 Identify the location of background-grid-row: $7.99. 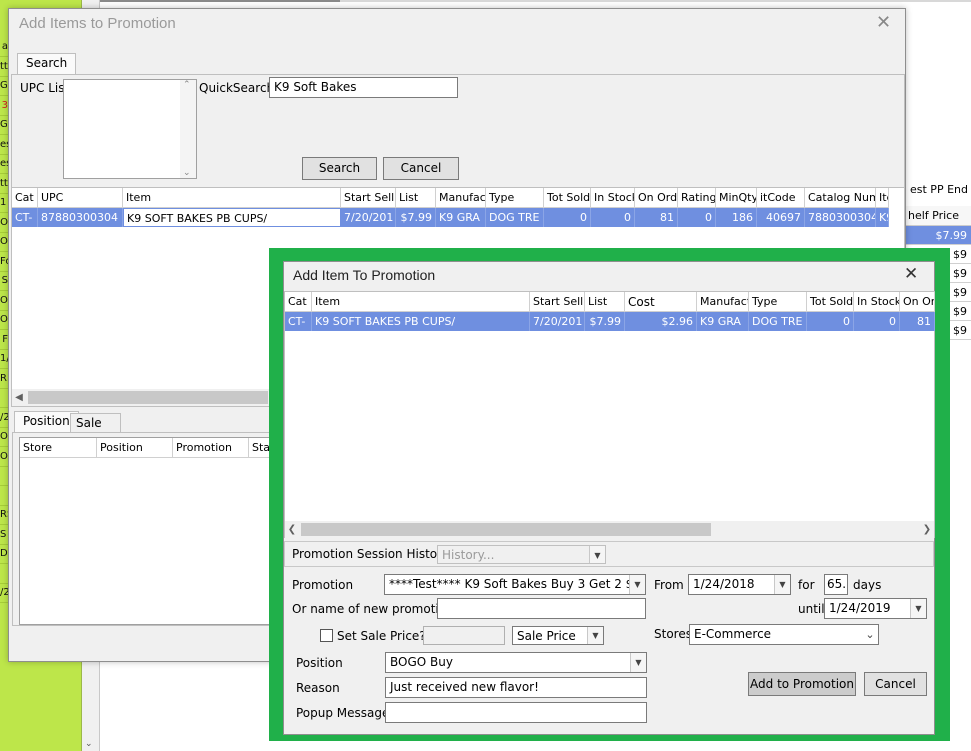
(938, 235).